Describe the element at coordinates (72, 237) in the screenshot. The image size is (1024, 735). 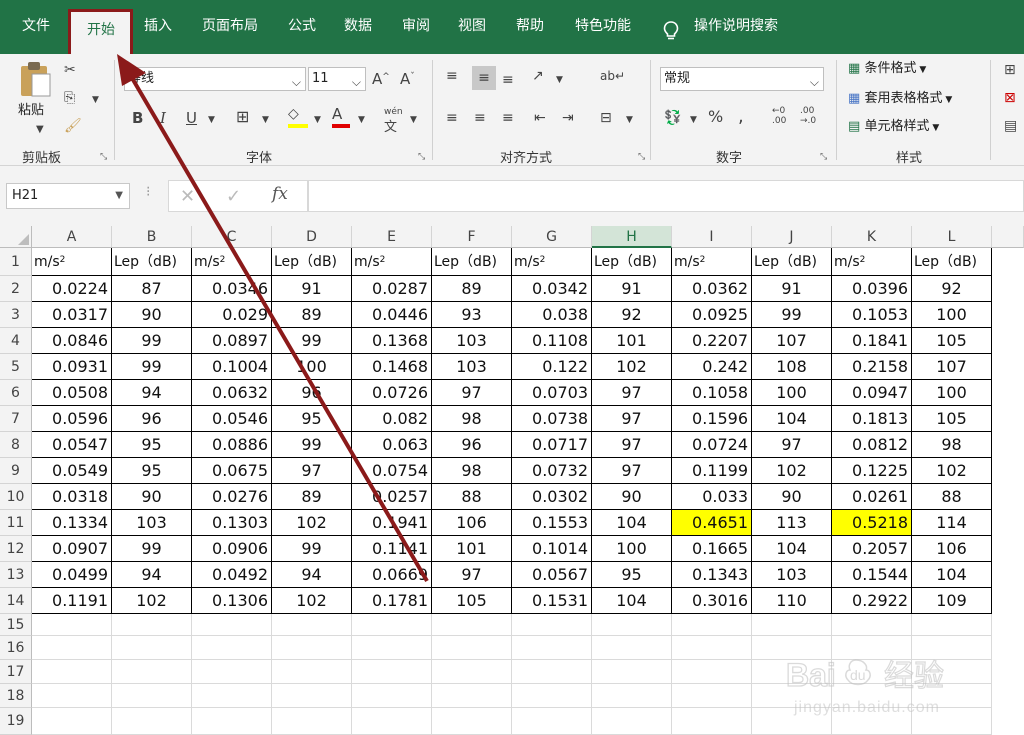
I see `column-header-a: A` at that location.